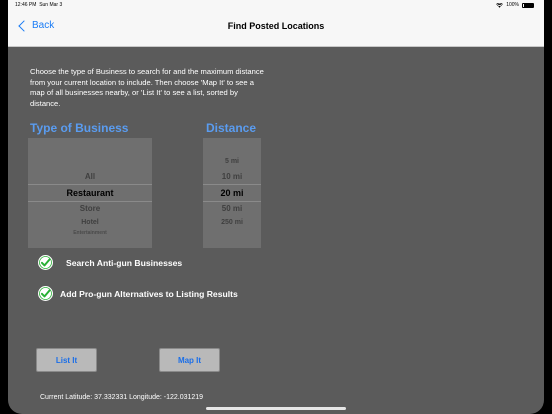 Image resolution: width=552 pixels, height=414 pixels. I want to click on distance-picker: 5 mi 10 mi 20 mi 50 mi 250 mi, so click(232, 193).